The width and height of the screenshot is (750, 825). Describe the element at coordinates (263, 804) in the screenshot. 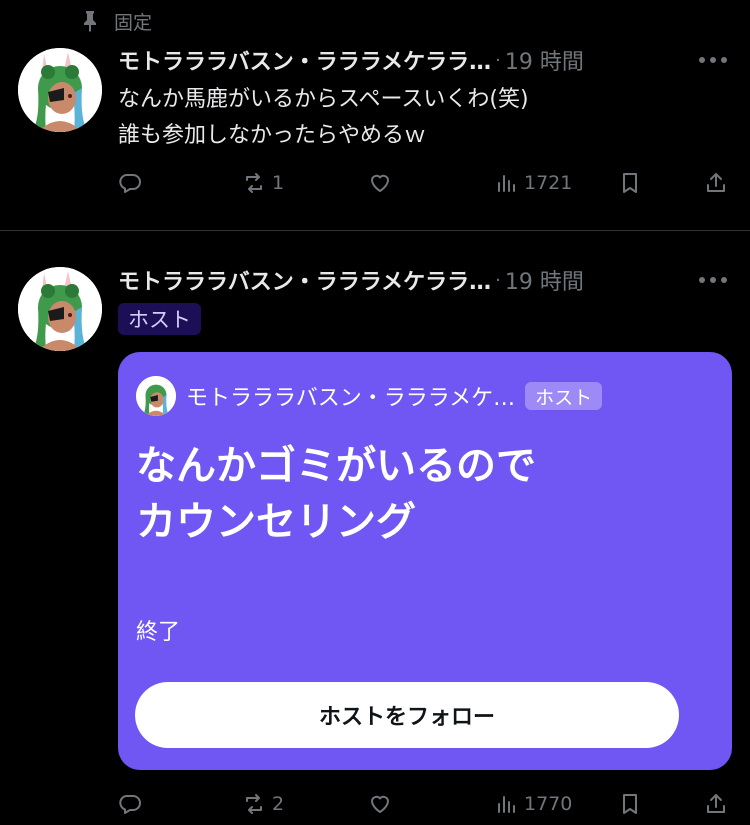

I see `retweet-button: 2` at that location.